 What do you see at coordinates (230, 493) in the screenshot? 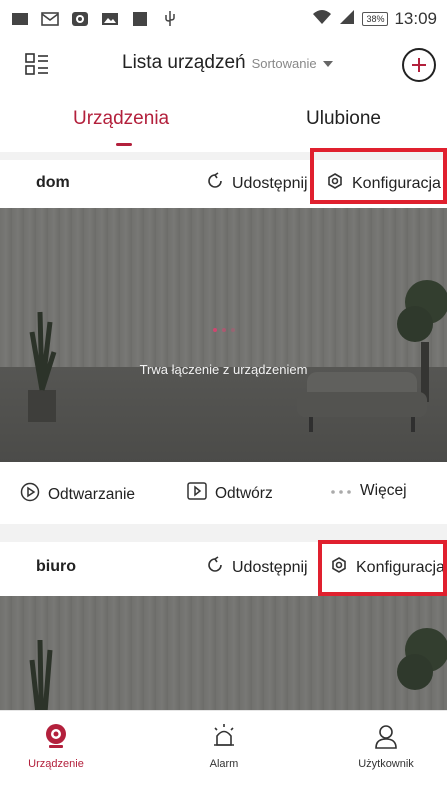
I see `play-button: Odtwórz` at bounding box center [230, 493].